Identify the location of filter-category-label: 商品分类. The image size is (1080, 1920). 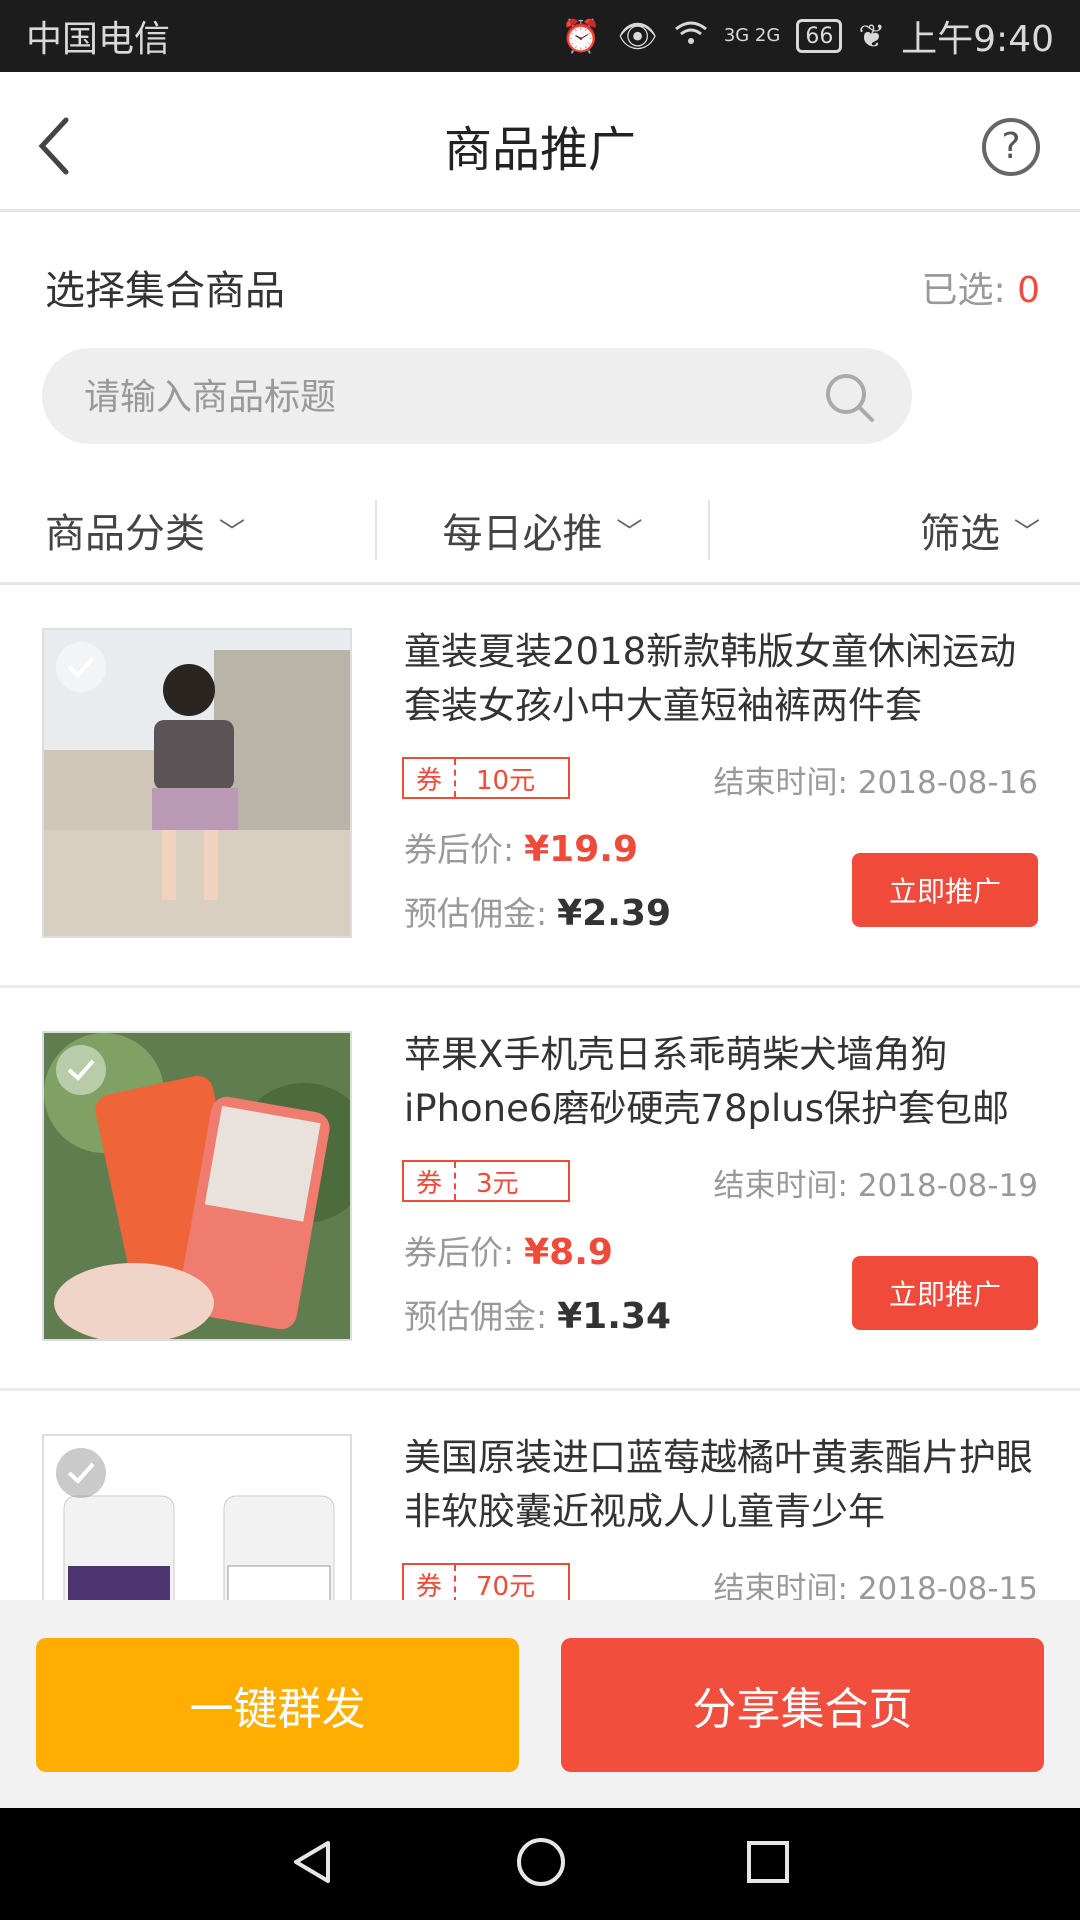
(125, 534).